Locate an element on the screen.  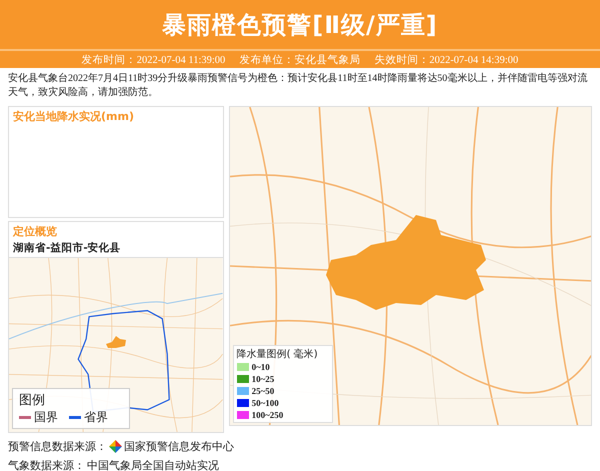
source-label: 预警信息数据来源： is located at coordinates (57, 446).